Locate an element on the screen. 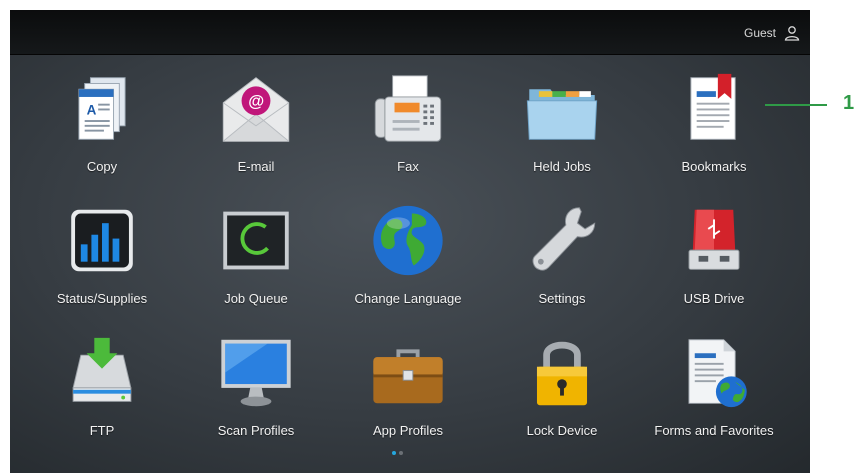 This screenshot has width=865, height=473. app-lock-device: Lock Device is located at coordinates (562, 378).